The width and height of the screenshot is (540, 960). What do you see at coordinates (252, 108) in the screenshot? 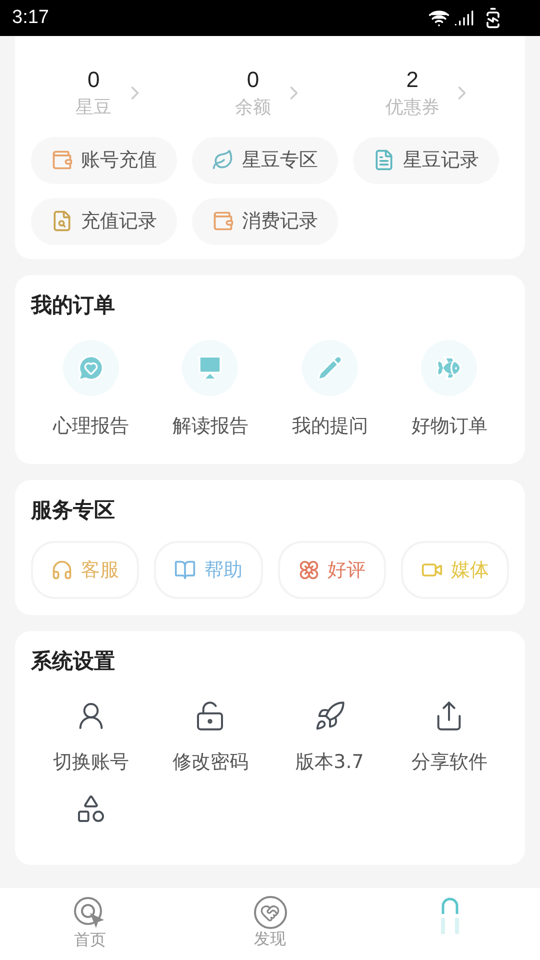
I see `stat-label: 余额` at bounding box center [252, 108].